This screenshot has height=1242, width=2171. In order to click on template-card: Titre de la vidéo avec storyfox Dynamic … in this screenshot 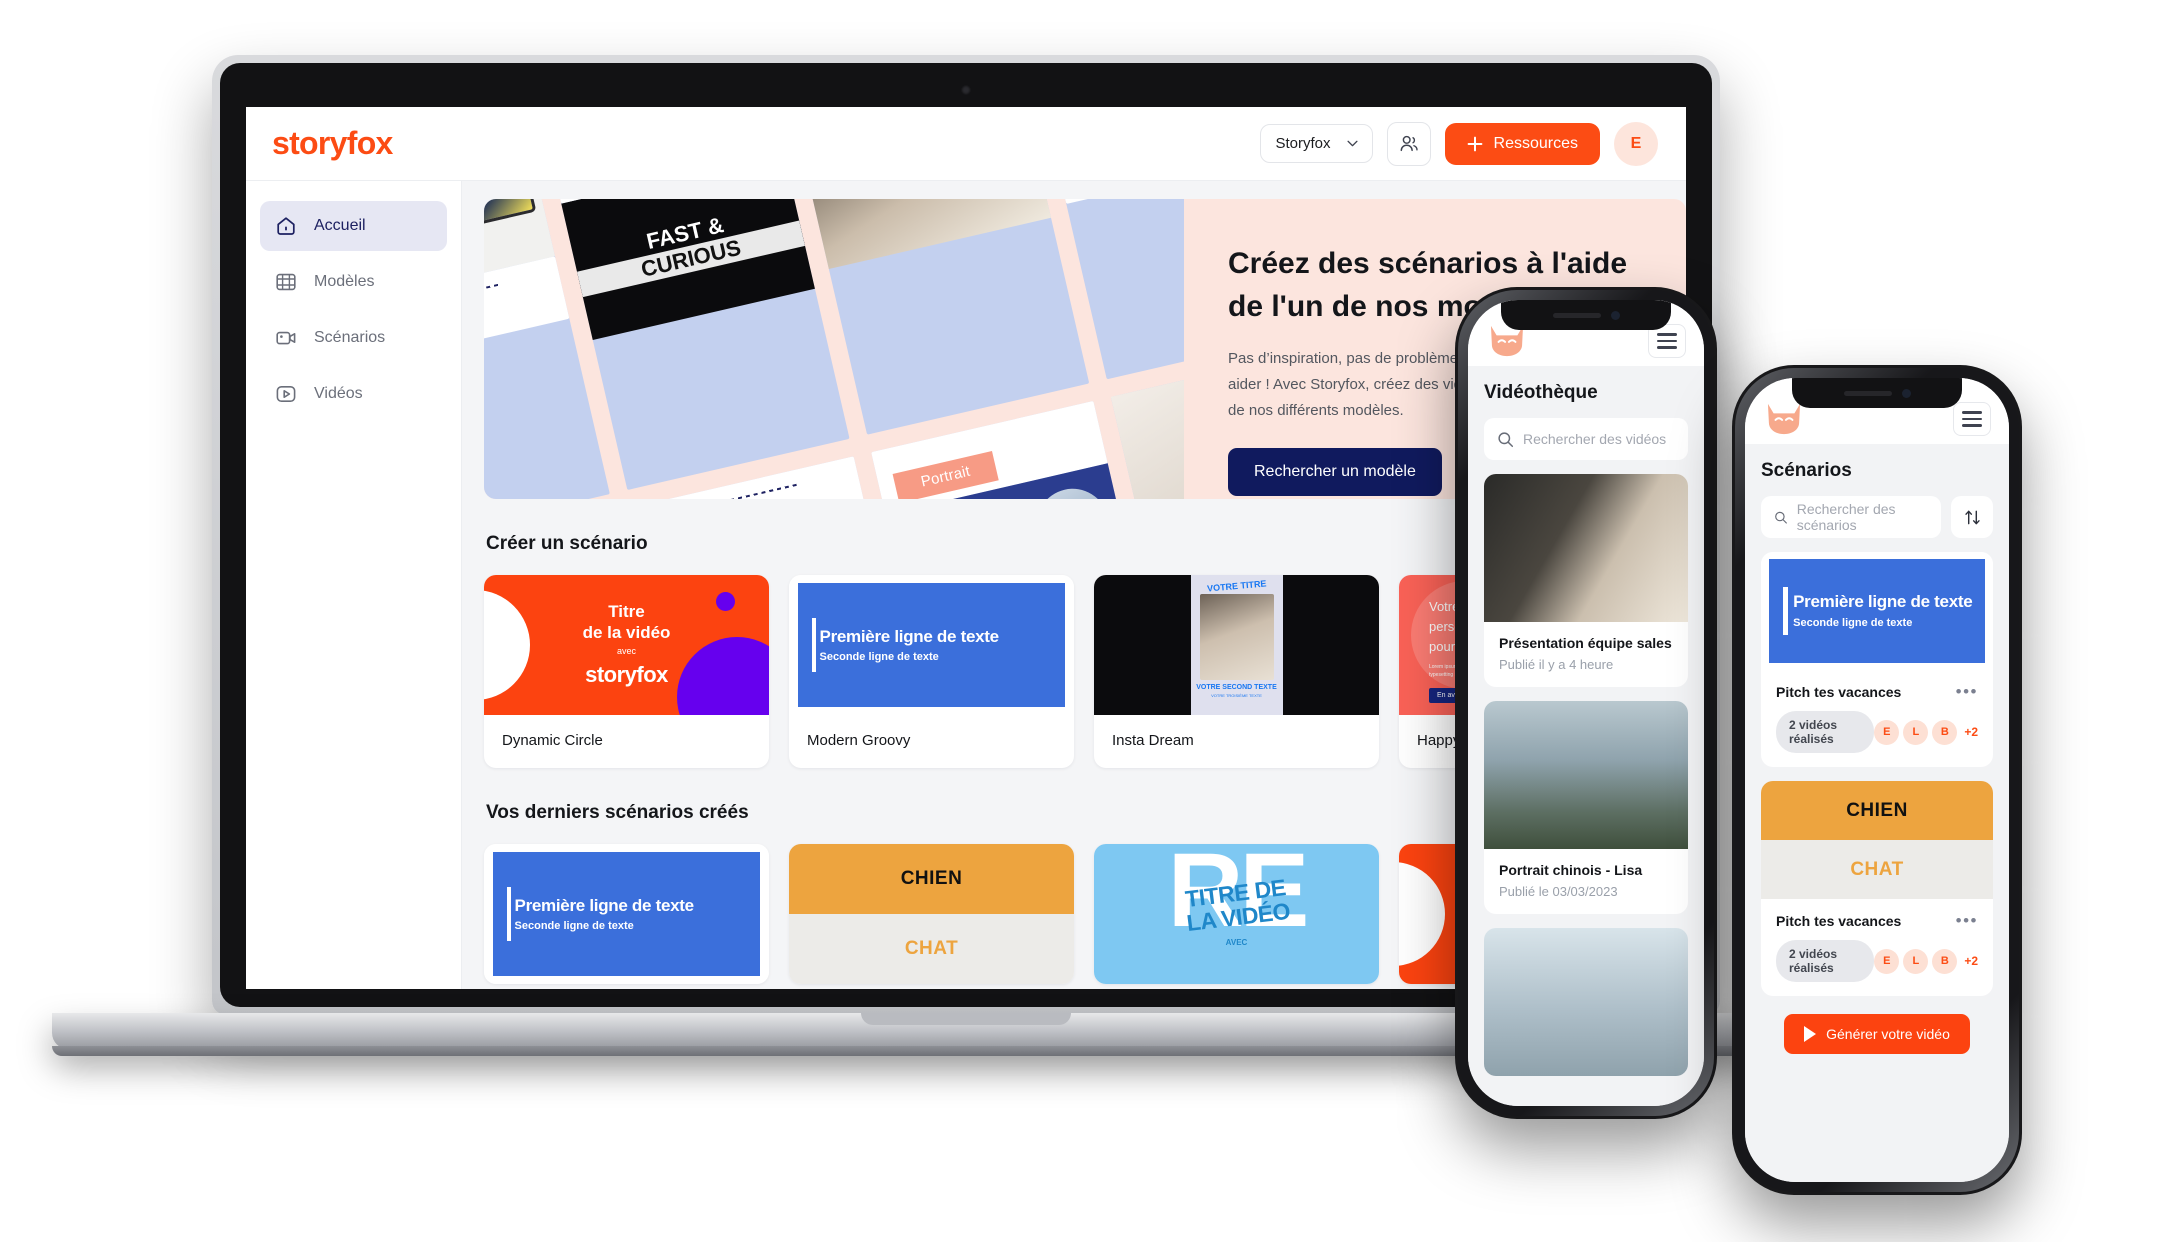, I will do `click(626, 671)`.